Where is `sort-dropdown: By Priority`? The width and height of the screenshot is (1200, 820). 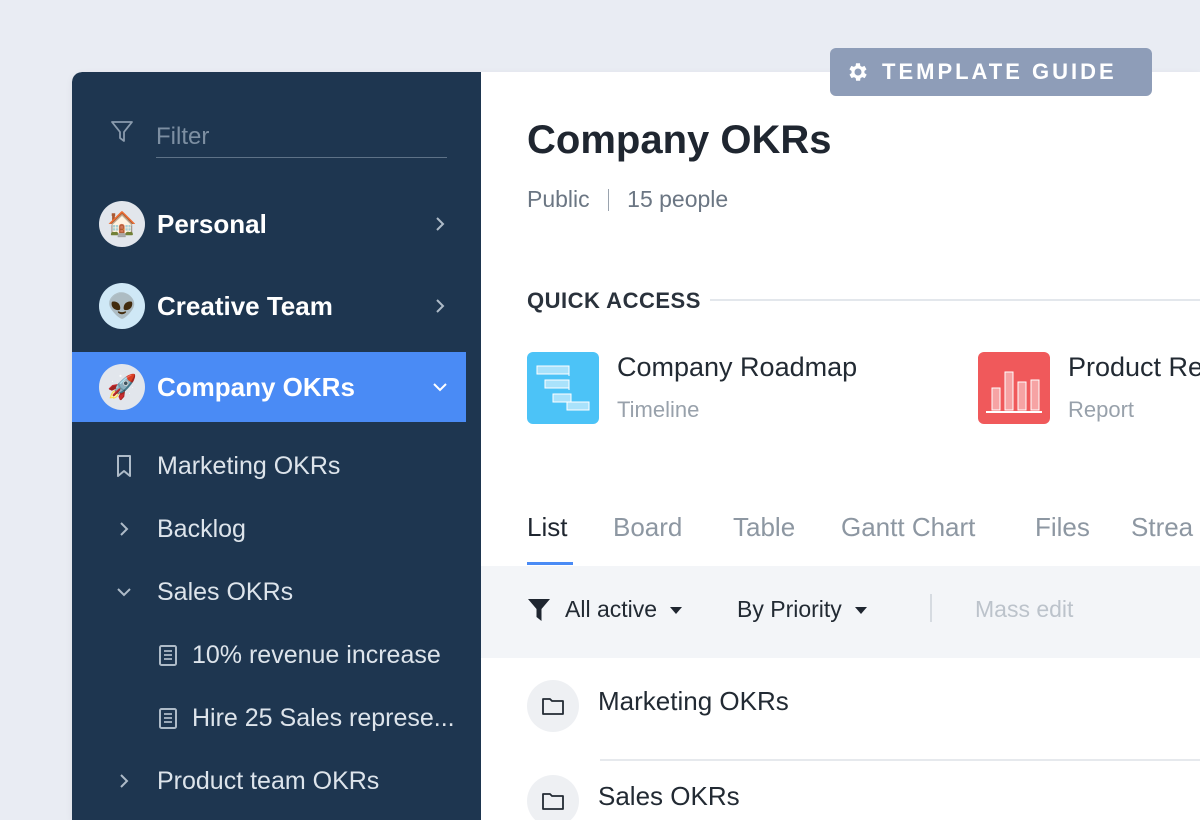
sort-dropdown: By Priority is located at coordinates (802, 609).